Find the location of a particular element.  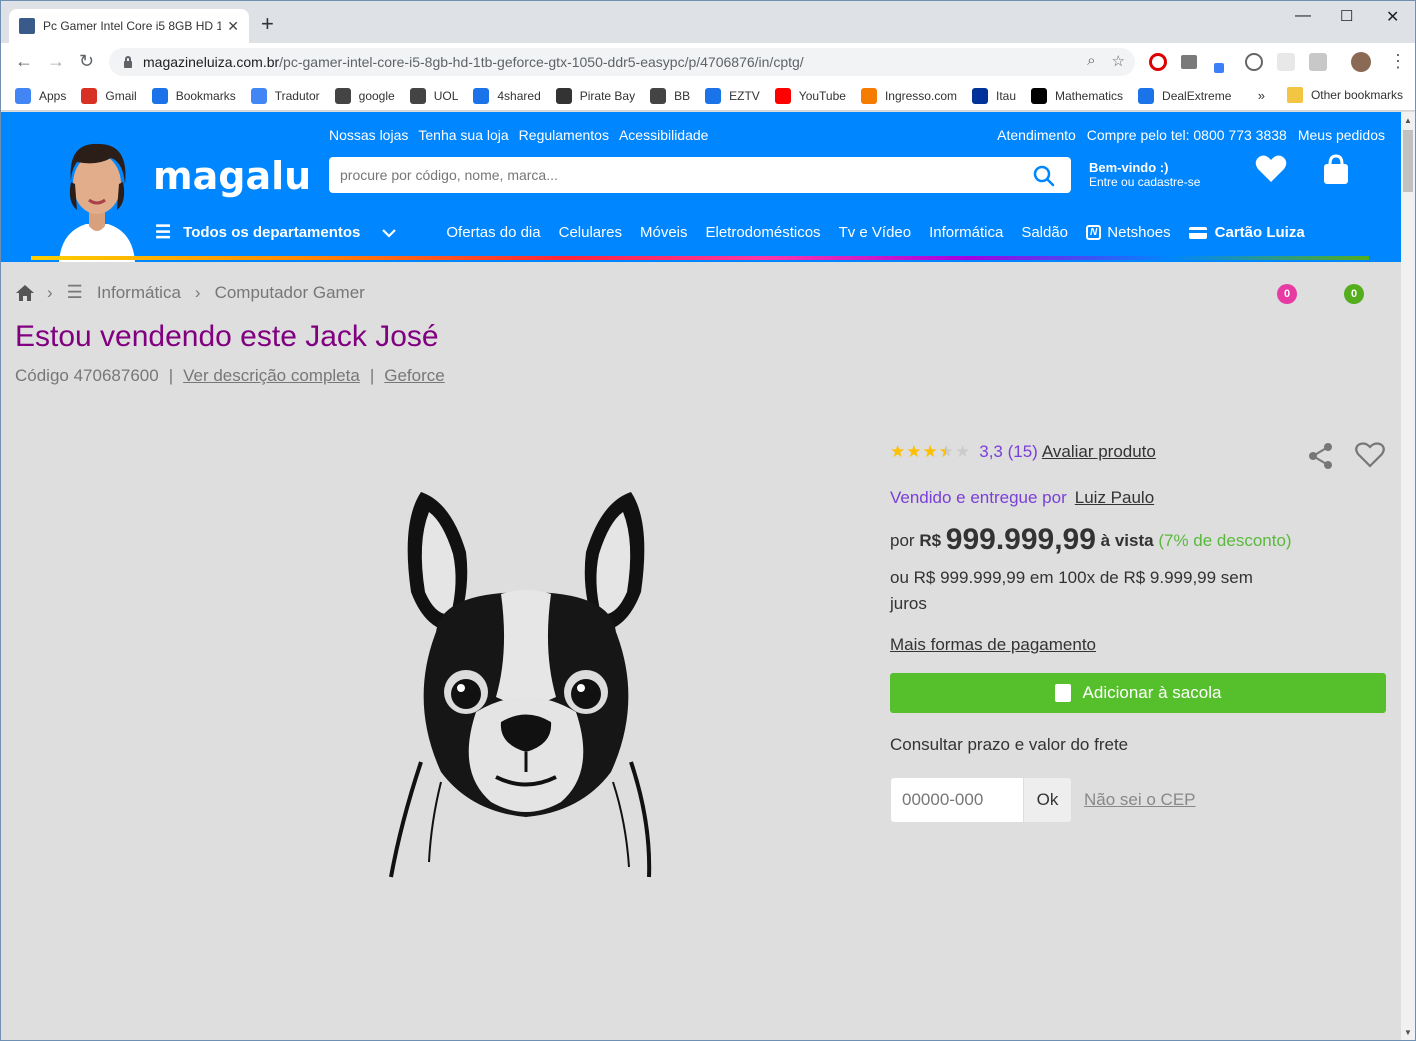

menu-item: Saldão is located at coordinates (1044, 232).